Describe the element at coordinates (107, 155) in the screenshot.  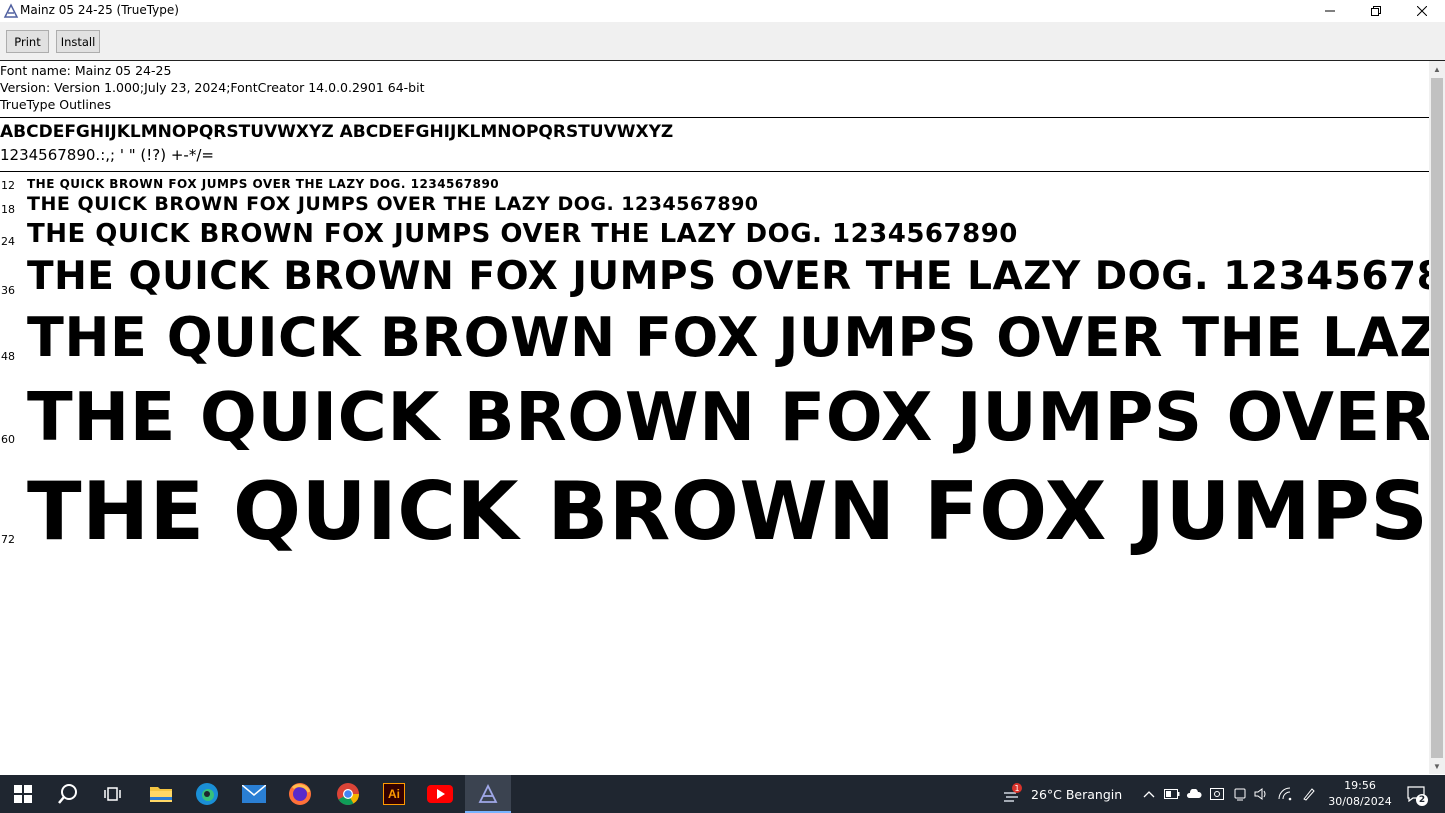
I see `charset-digits: 1234567890.:,; ' " (!?) +-*/=` at that location.